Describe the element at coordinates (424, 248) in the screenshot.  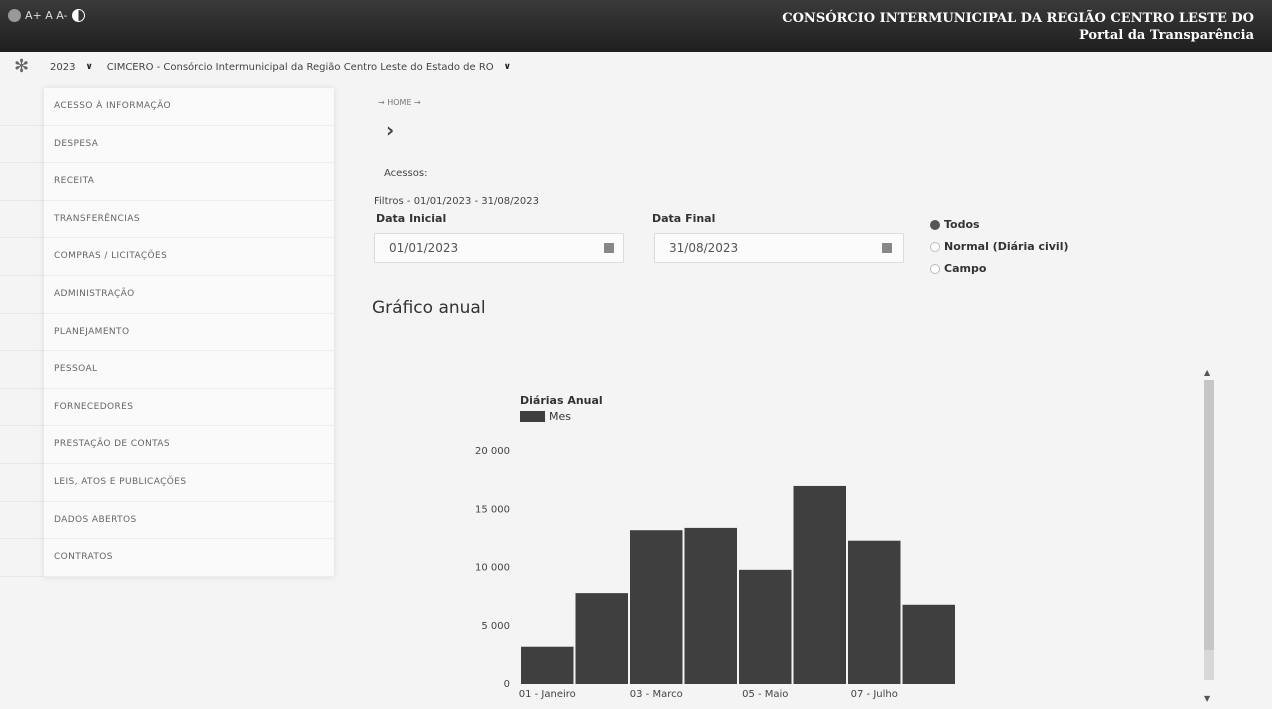
I see `start-date-value: 01/01/2023` at that location.